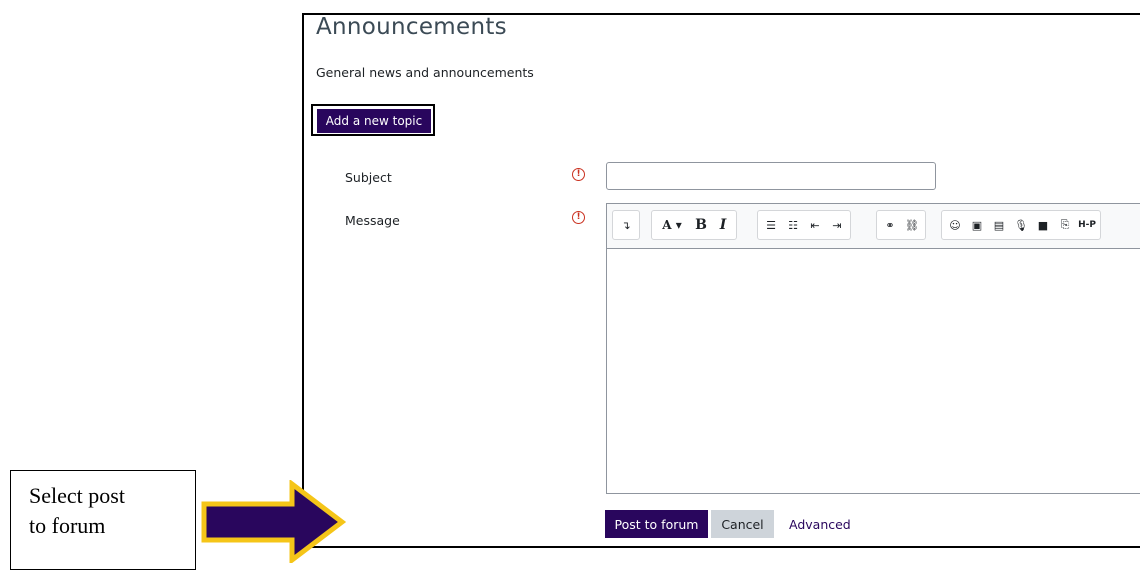 The image size is (1140, 570). I want to click on media-icon: ▤, so click(999, 225).